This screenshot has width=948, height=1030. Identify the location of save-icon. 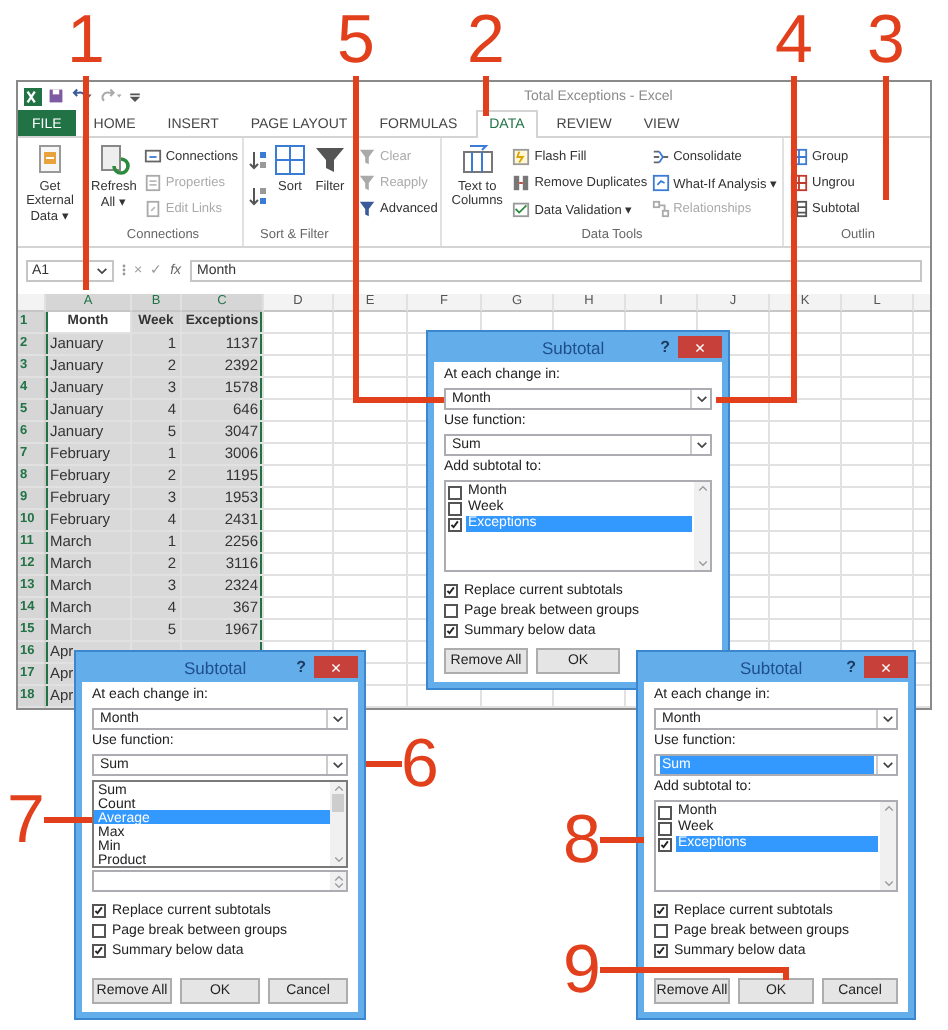
(56, 96).